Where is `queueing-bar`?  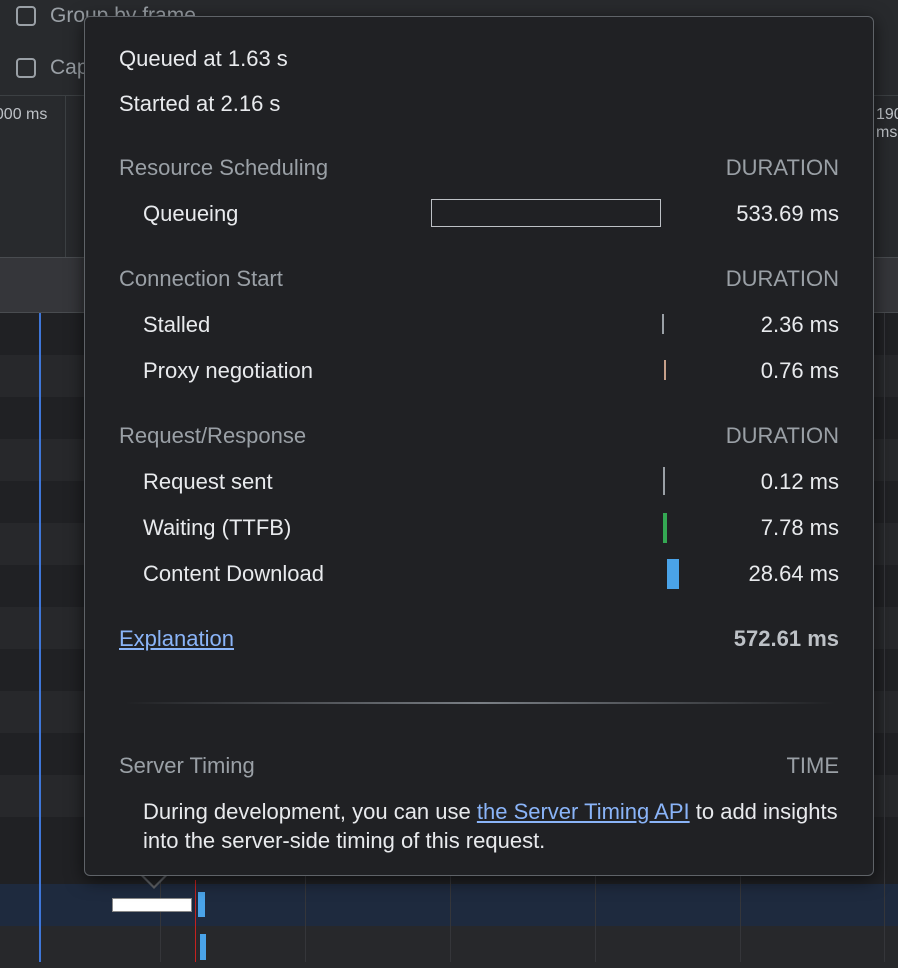 queueing-bar is located at coordinates (546, 213).